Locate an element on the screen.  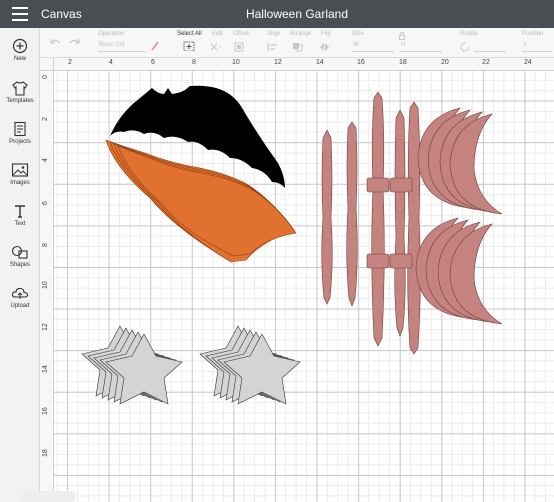
sidebar-item-projects: Projects is located at coordinates (20, 133).